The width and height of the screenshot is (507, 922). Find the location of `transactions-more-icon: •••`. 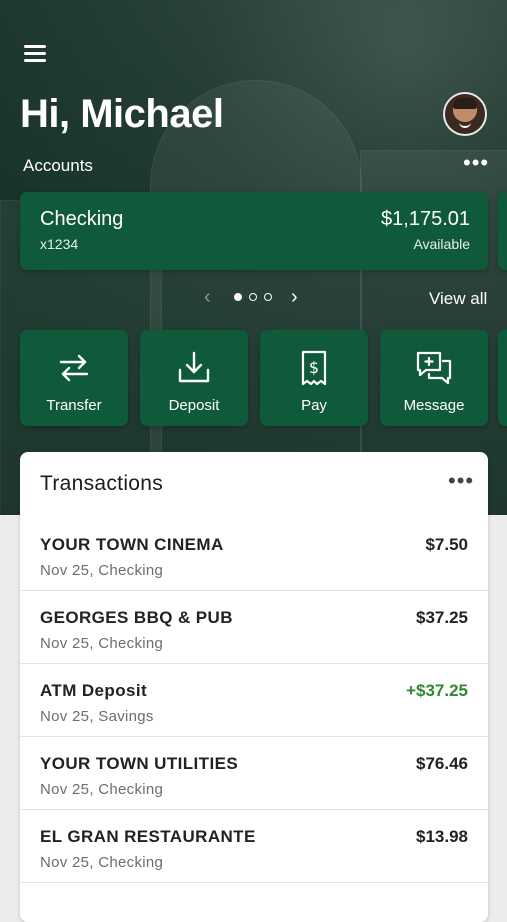

transactions-more-icon: ••• is located at coordinates (461, 481).